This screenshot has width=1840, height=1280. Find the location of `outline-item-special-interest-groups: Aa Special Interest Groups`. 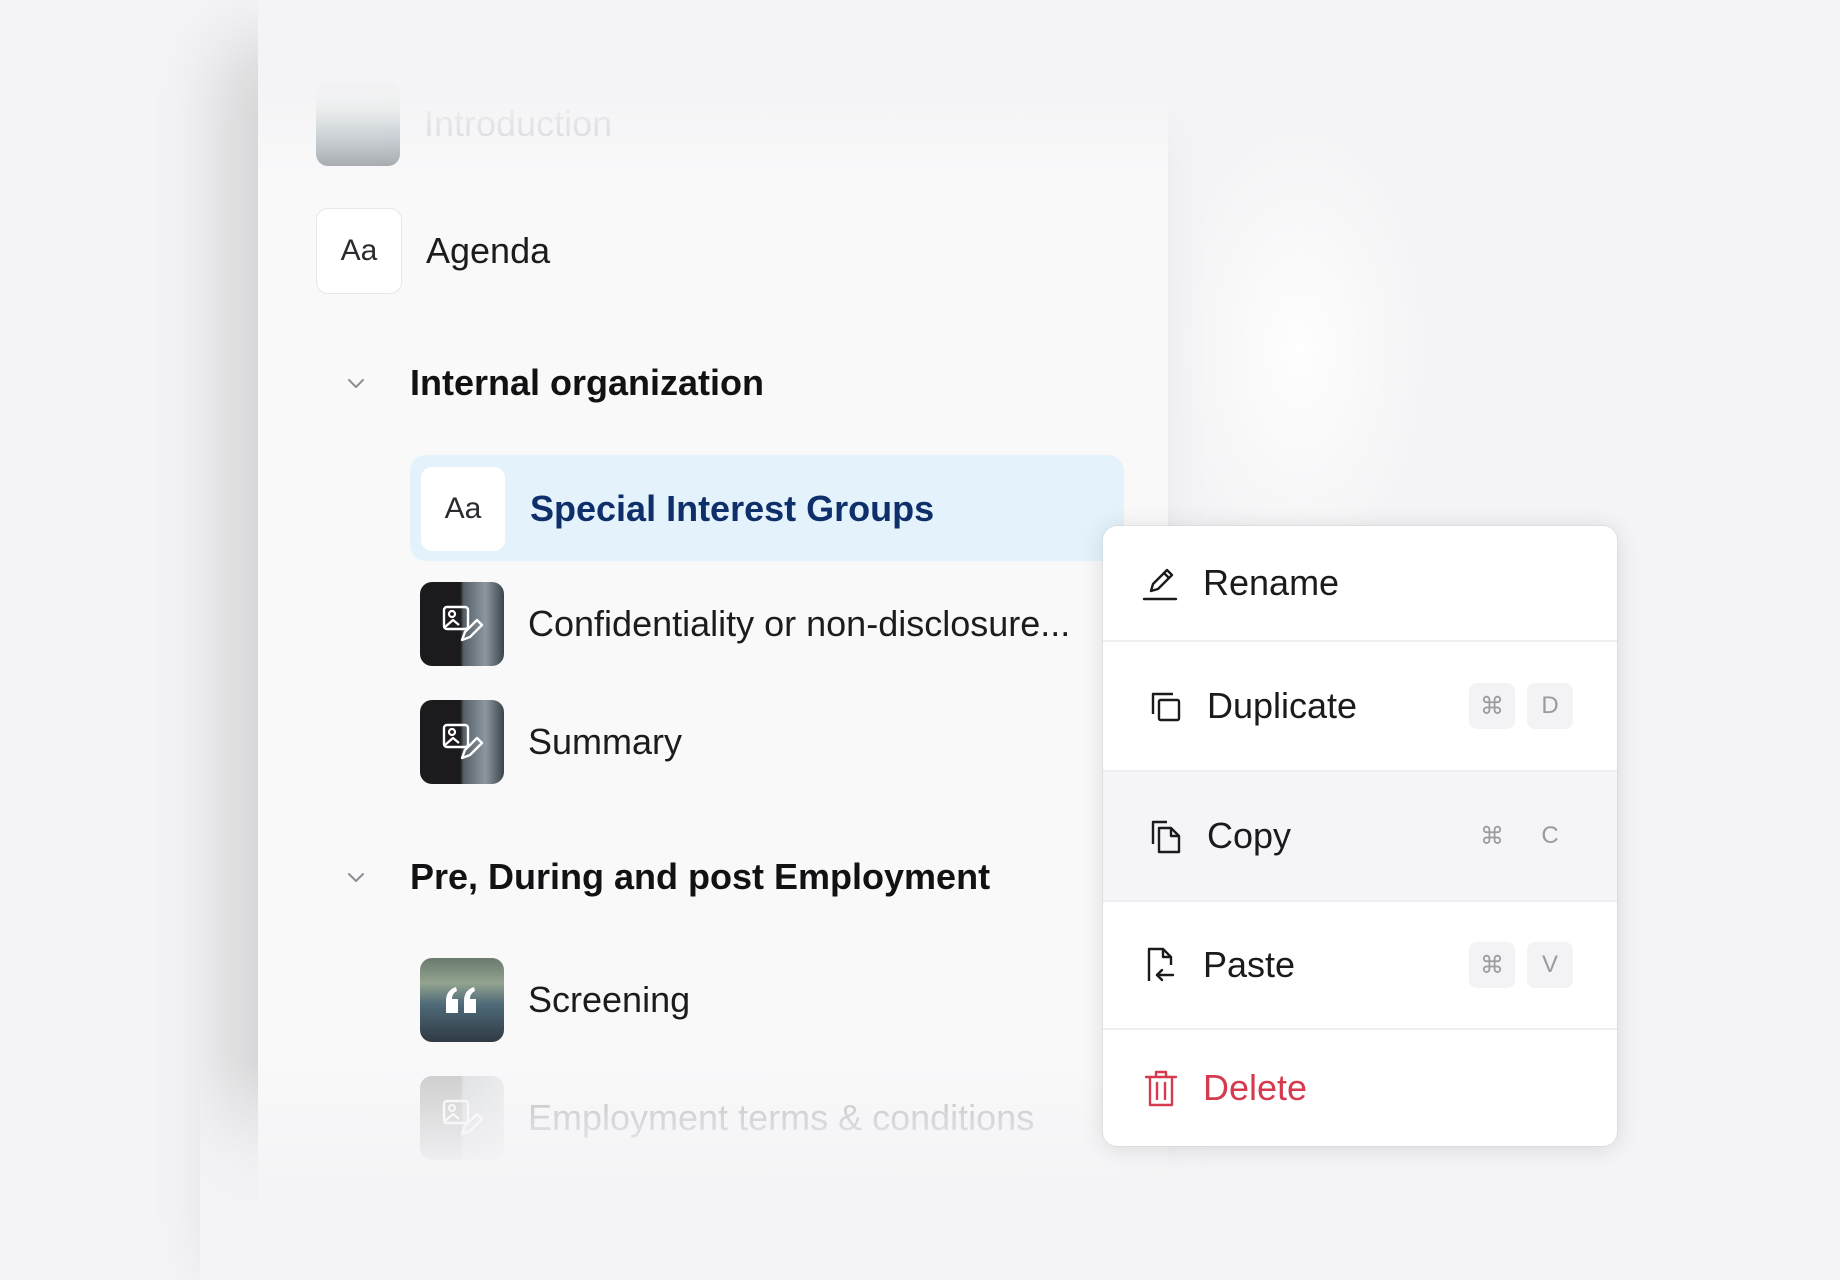

outline-item-special-interest-groups: Aa Special Interest Groups is located at coordinates (677, 509).